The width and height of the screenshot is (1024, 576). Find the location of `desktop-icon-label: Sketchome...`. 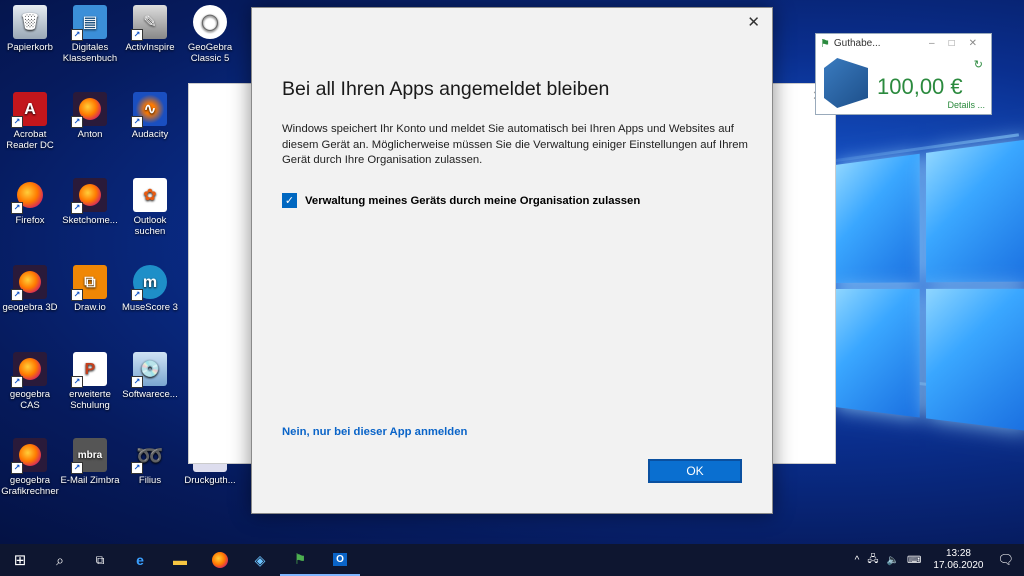

desktop-icon-label: Sketchome... is located at coordinates (90, 220).